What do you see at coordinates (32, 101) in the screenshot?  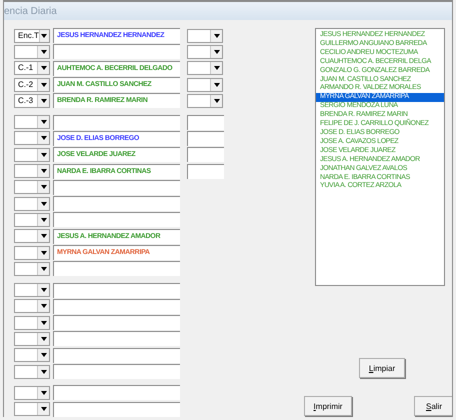 I see `code-dropdown: C.-3` at bounding box center [32, 101].